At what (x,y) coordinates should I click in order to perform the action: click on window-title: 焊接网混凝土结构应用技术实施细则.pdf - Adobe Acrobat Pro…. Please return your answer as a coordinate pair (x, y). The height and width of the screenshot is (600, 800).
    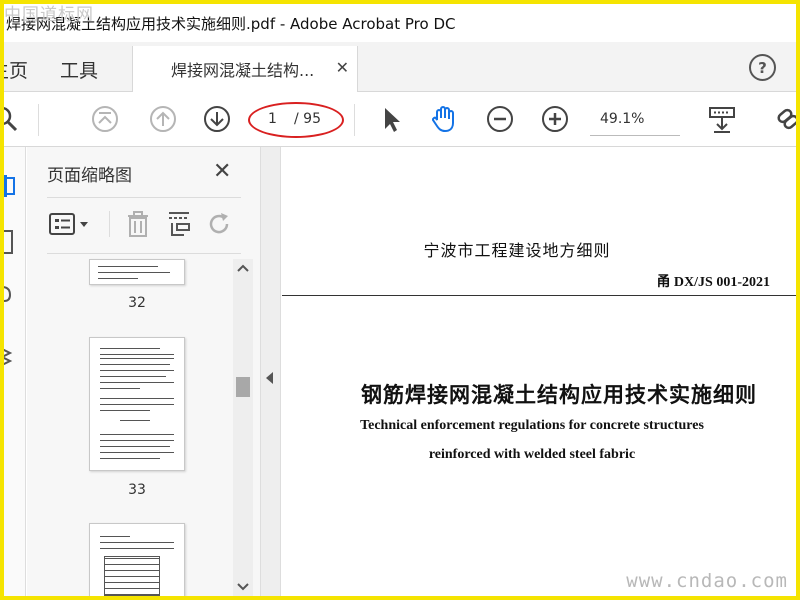
    Looking at the image, I should click on (231, 23).